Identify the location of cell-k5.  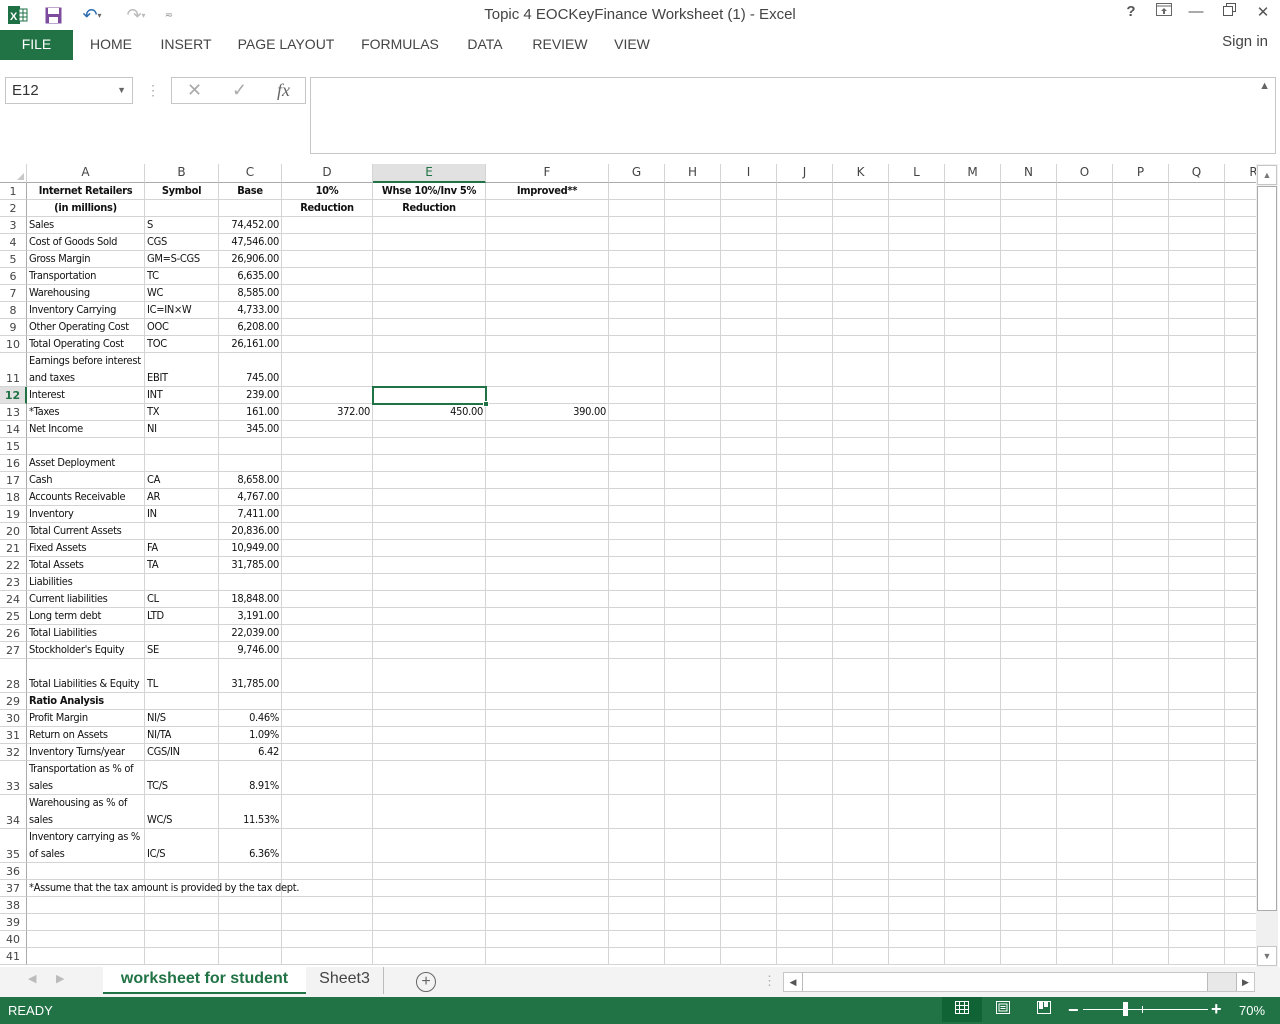
(861, 259).